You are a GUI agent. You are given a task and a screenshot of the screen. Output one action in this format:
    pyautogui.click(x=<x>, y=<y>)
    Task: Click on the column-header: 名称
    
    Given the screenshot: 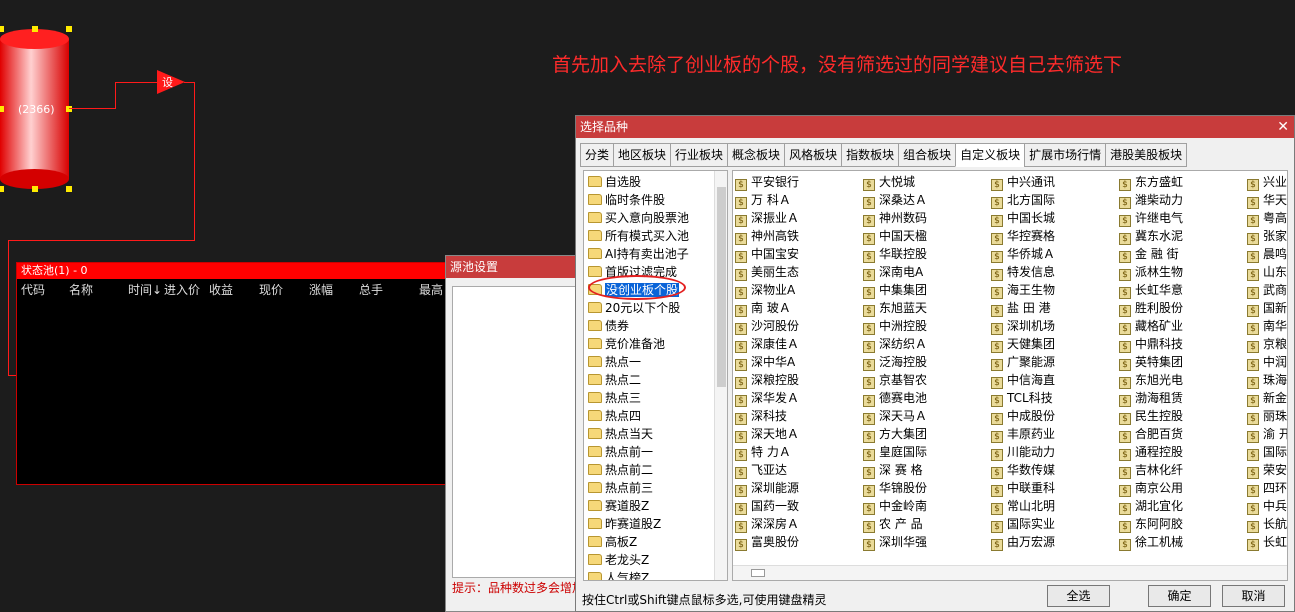 What is the action you would take?
    pyautogui.click(x=81, y=289)
    